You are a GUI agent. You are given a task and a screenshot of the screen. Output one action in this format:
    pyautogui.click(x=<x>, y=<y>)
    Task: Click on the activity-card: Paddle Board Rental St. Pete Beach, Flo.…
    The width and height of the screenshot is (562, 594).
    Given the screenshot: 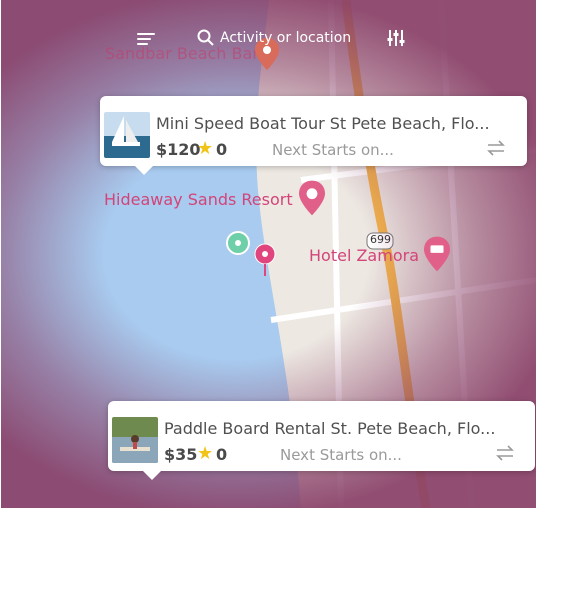 What is the action you would take?
    pyautogui.click(x=321, y=440)
    